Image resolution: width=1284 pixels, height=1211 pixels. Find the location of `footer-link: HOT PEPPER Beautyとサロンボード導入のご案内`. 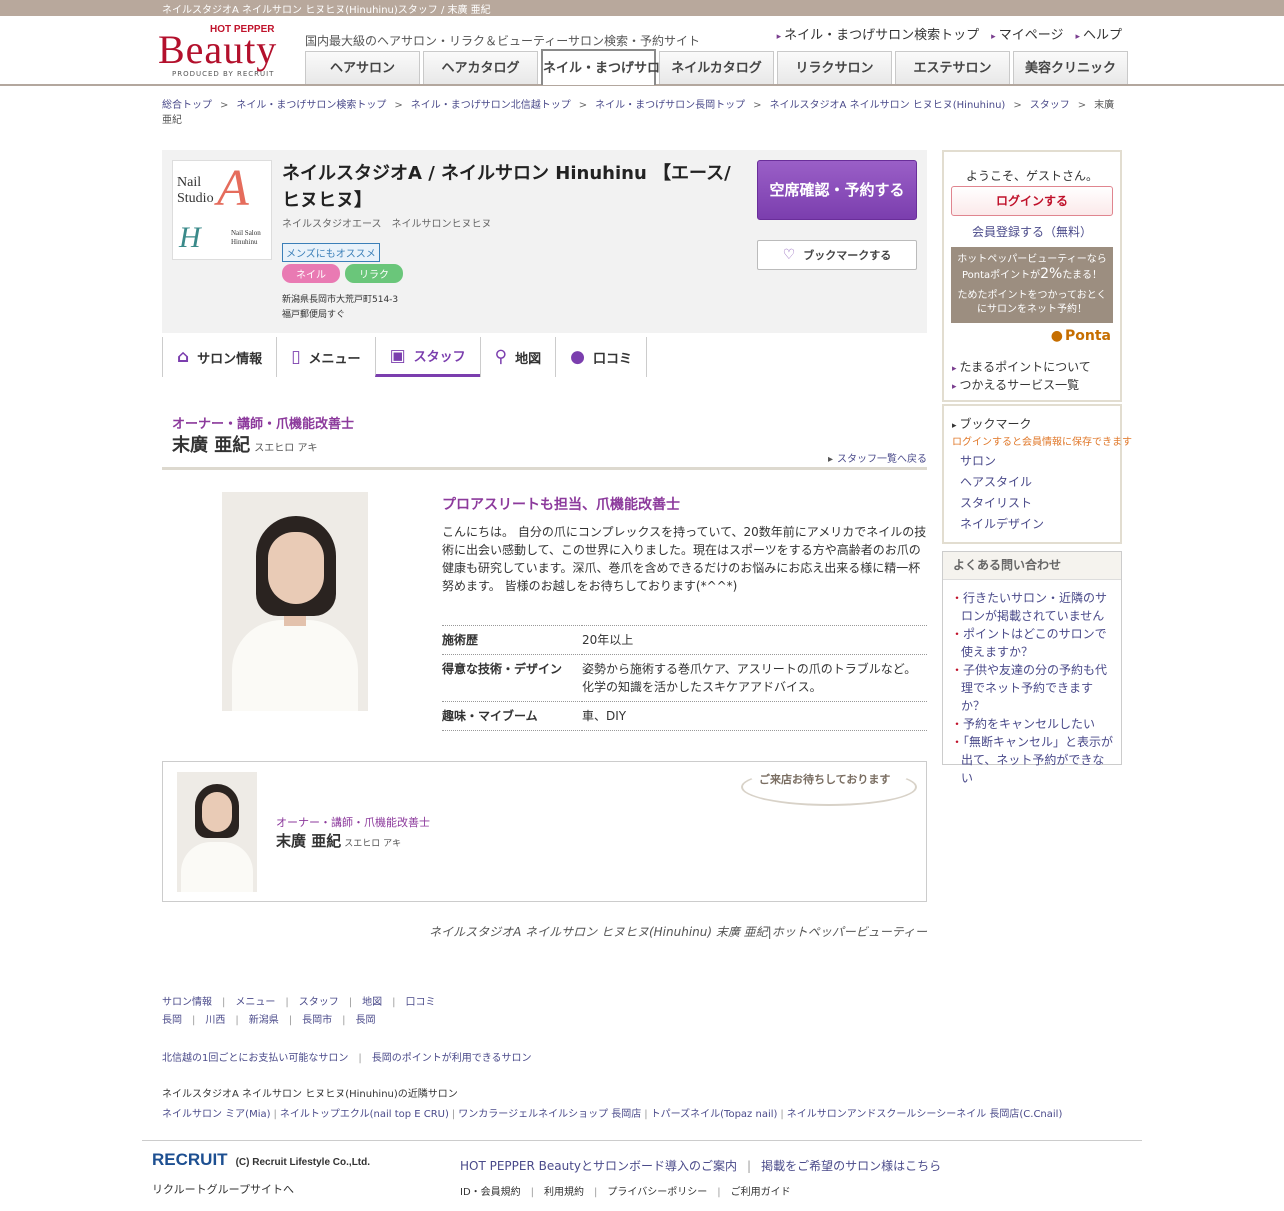

footer-link: HOT PEPPER Beautyとサロンボード導入のご案内 is located at coordinates (598, 1166).